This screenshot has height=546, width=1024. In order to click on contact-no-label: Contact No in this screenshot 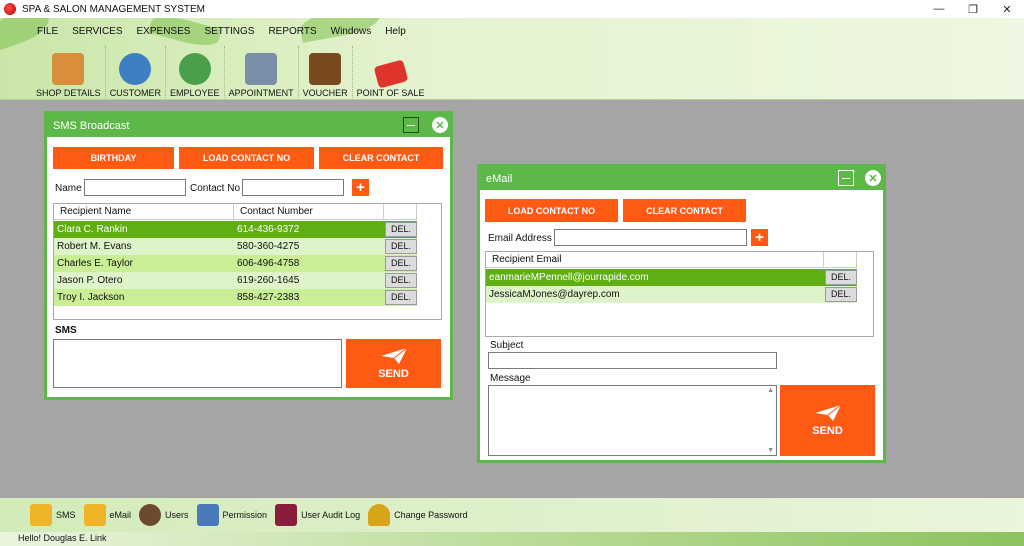, I will do `click(215, 188)`.